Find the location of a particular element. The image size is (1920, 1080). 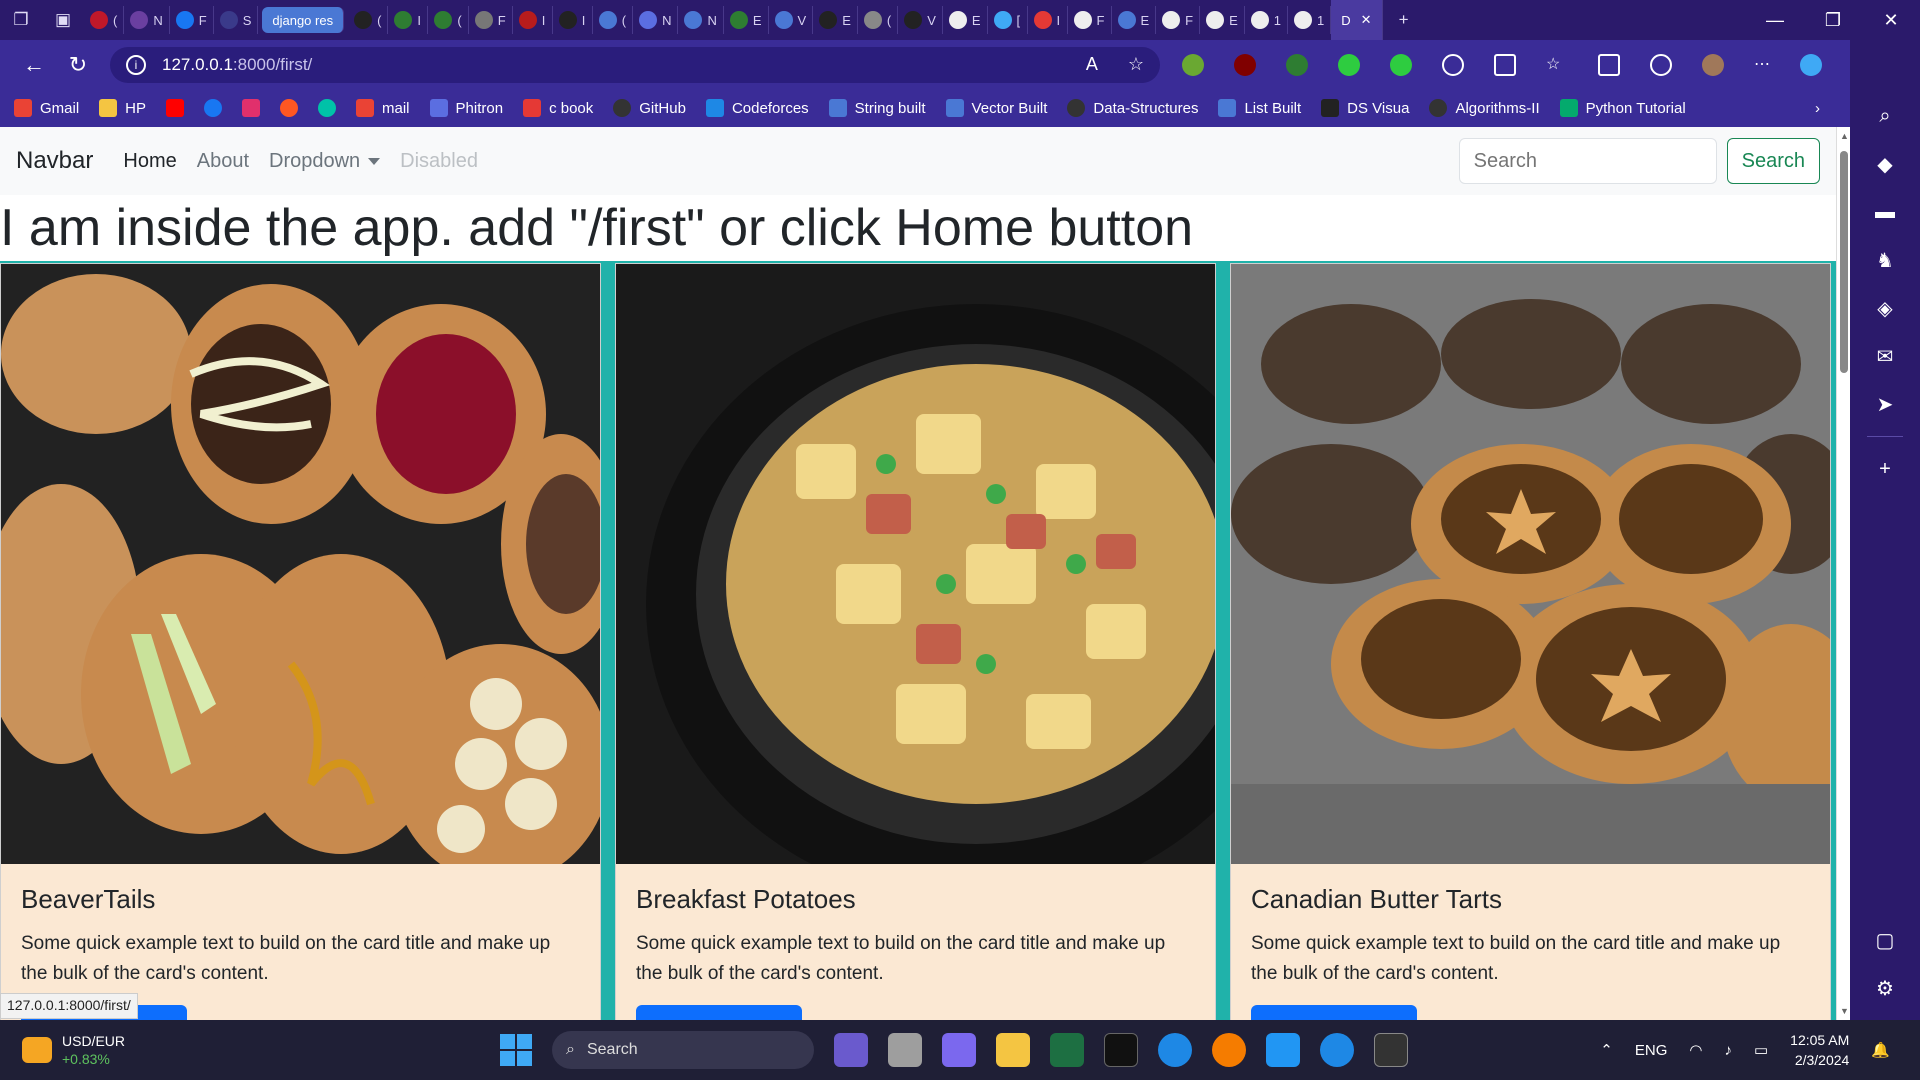

hide-sidebar-icon: ▢ is located at coordinates (1885, 940).